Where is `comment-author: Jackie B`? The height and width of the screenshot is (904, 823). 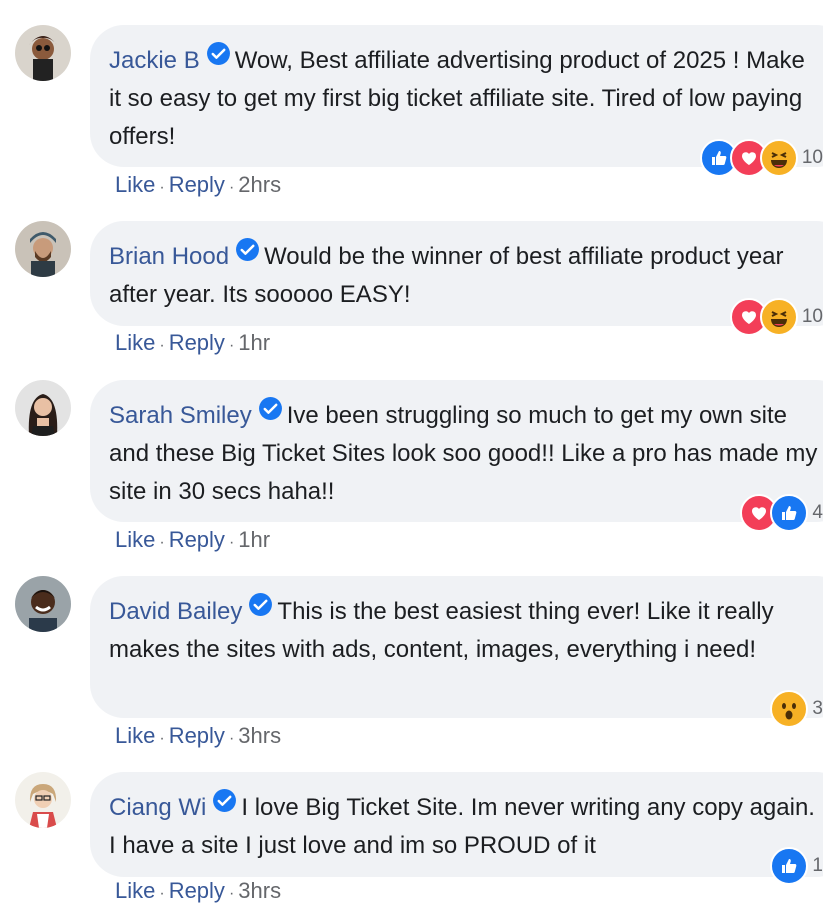 comment-author: Jackie B is located at coordinates (154, 60).